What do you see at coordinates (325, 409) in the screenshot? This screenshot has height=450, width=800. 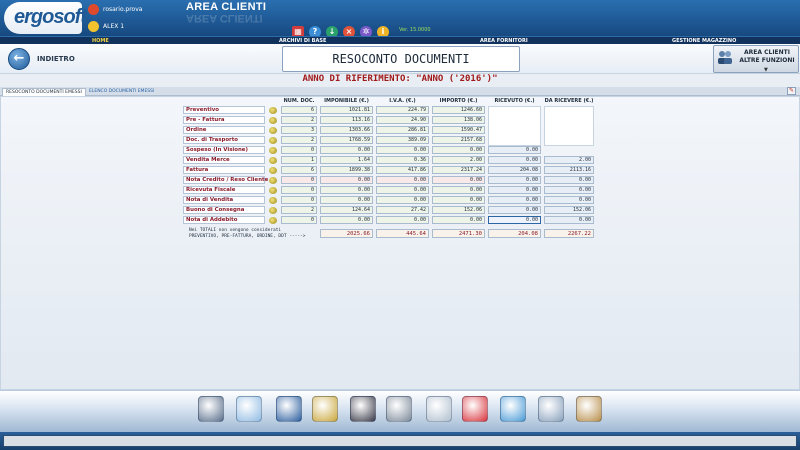 I see `documents-icon` at bounding box center [325, 409].